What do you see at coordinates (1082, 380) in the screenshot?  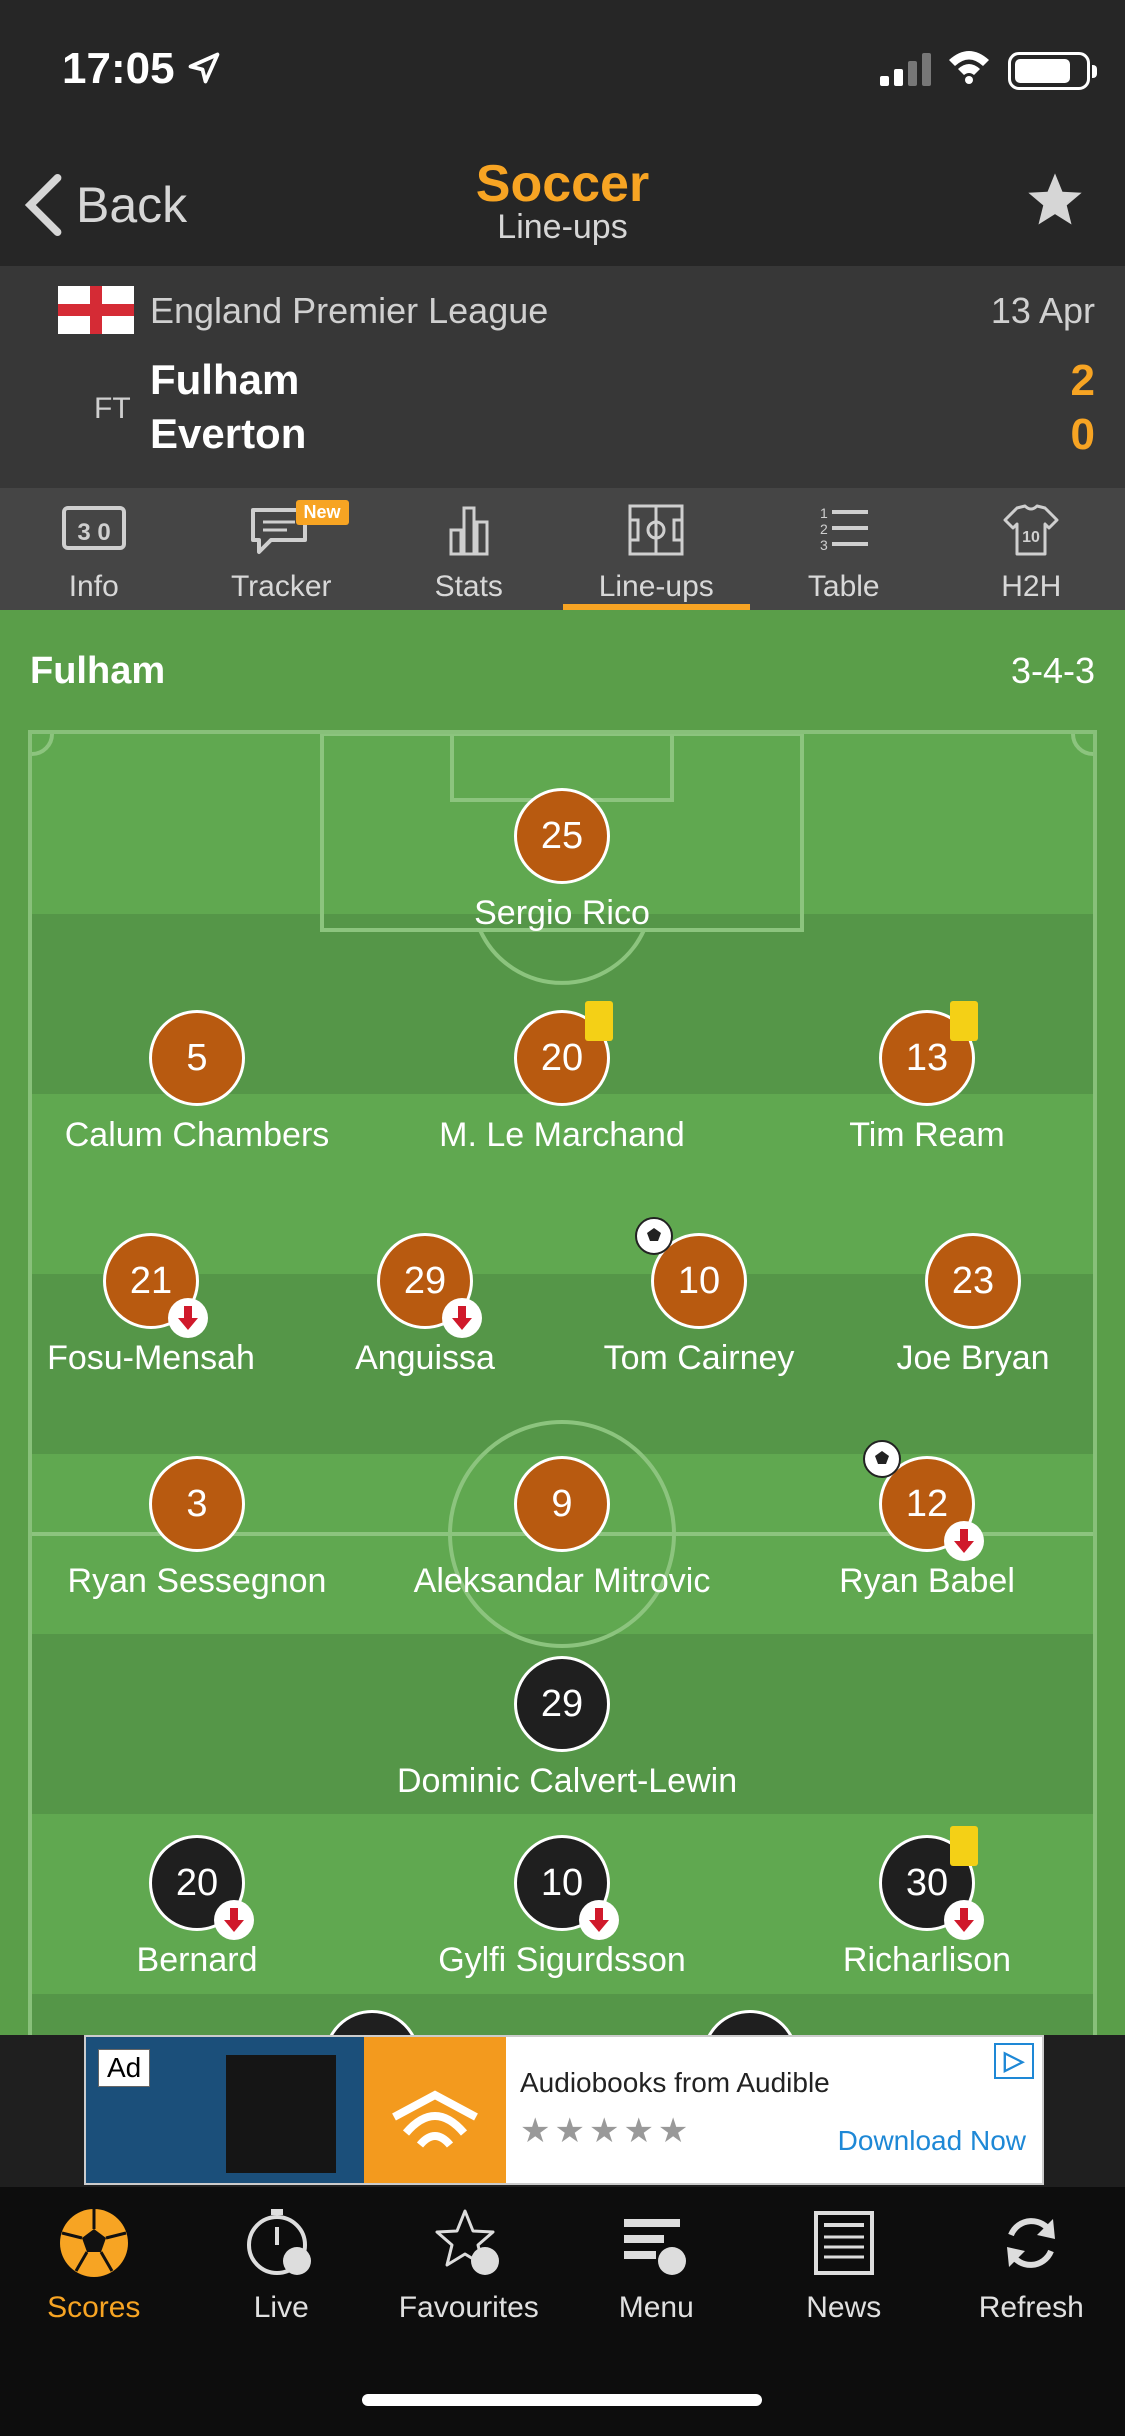 I see `home-score: 2` at bounding box center [1082, 380].